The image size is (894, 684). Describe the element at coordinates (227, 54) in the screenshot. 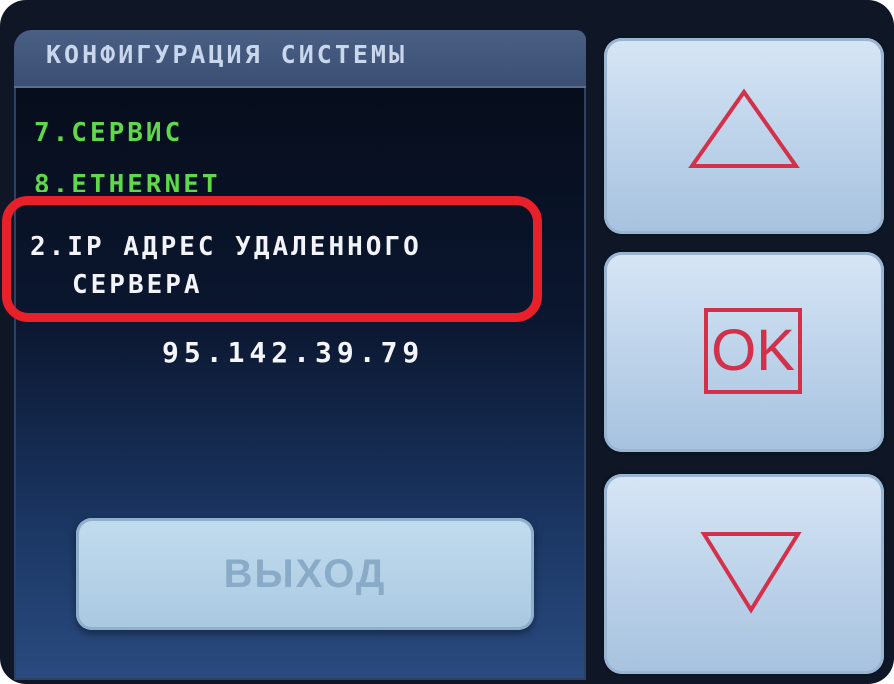

I see `page-title: КОНФИГУРАЦИЯ СИСТЕМЫ` at that location.